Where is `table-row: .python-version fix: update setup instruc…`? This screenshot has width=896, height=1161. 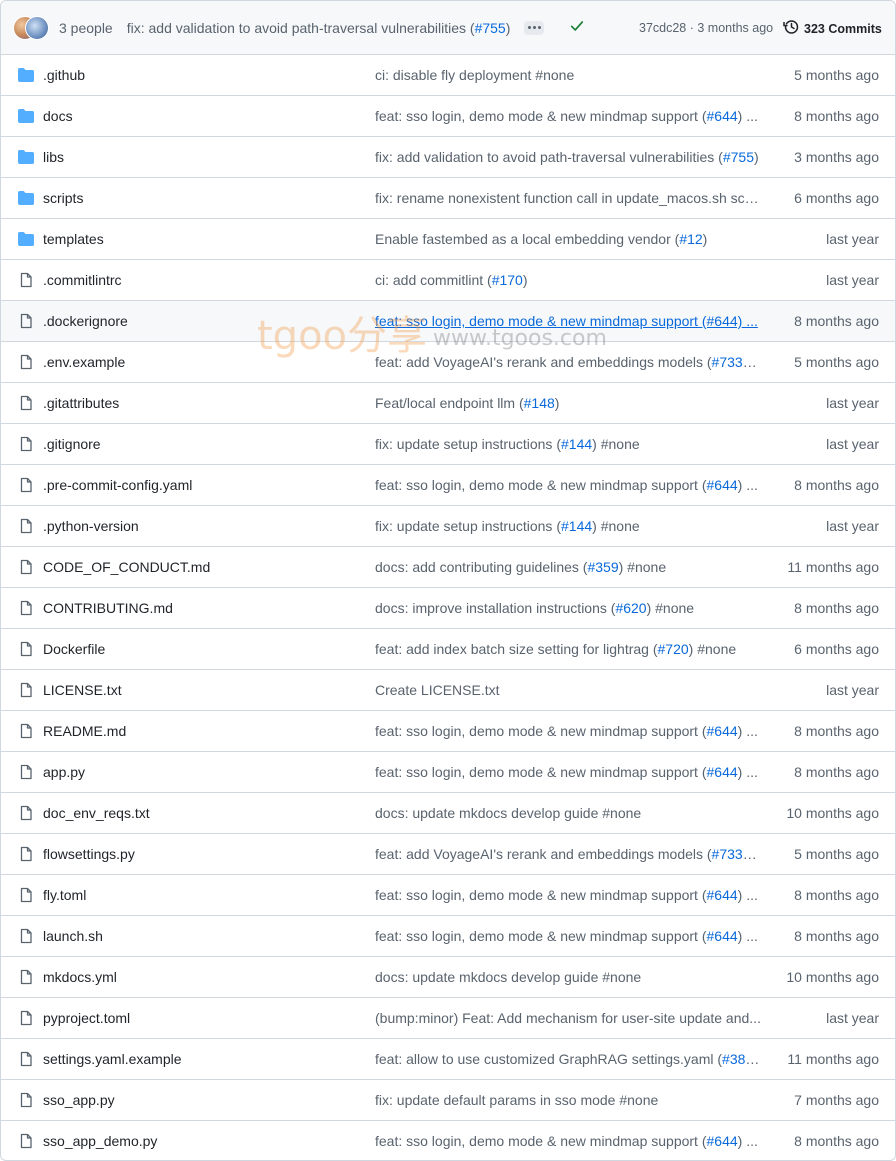 table-row: .python-version fix: update setup instruc… is located at coordinates (448, 526).